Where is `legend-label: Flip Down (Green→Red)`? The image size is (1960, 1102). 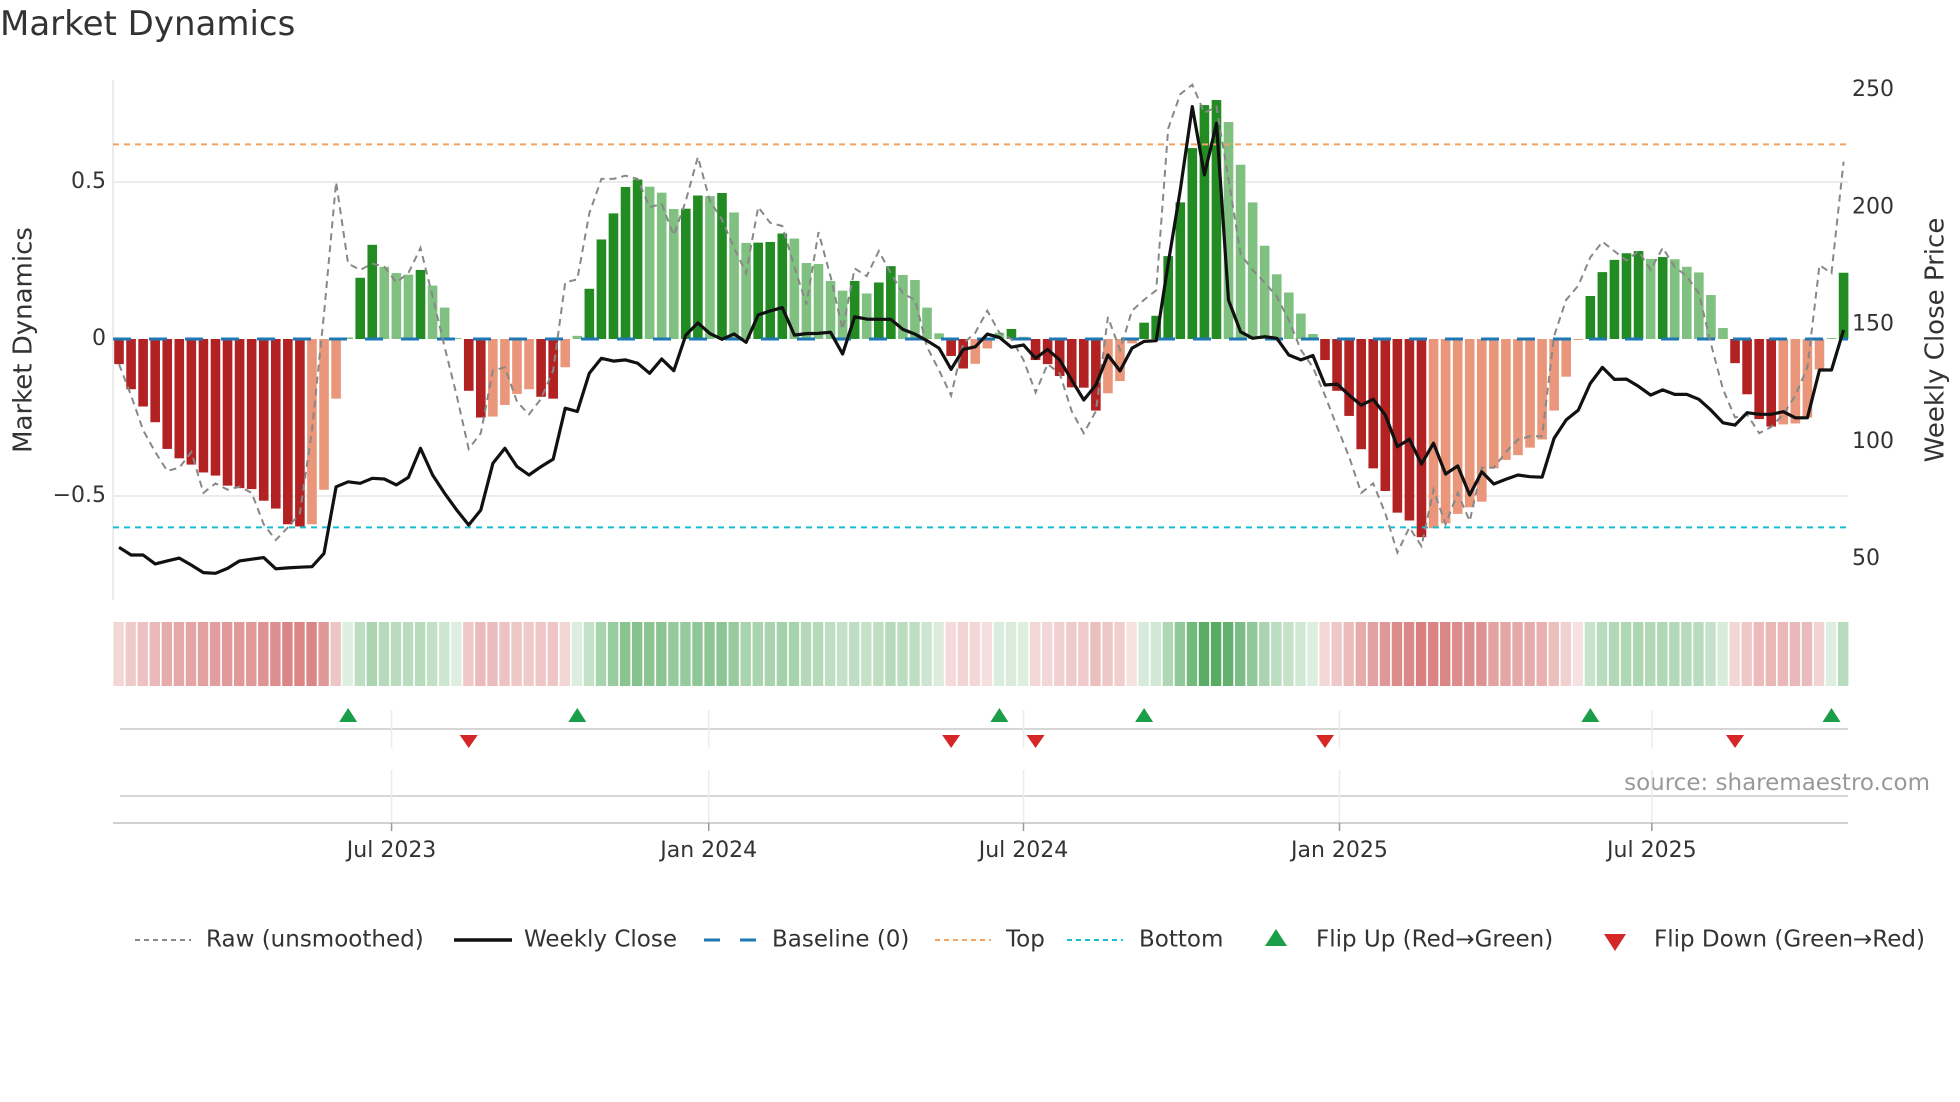 legend-label: Flip Down (Green→Red) is located at coordinates (1789, 940).